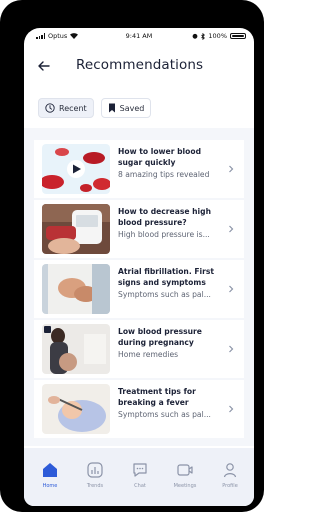  What do you see at coordinates (185, 486) in the screenshot?
I see `tab-label: Meetings` at bounding box center [185, 486].